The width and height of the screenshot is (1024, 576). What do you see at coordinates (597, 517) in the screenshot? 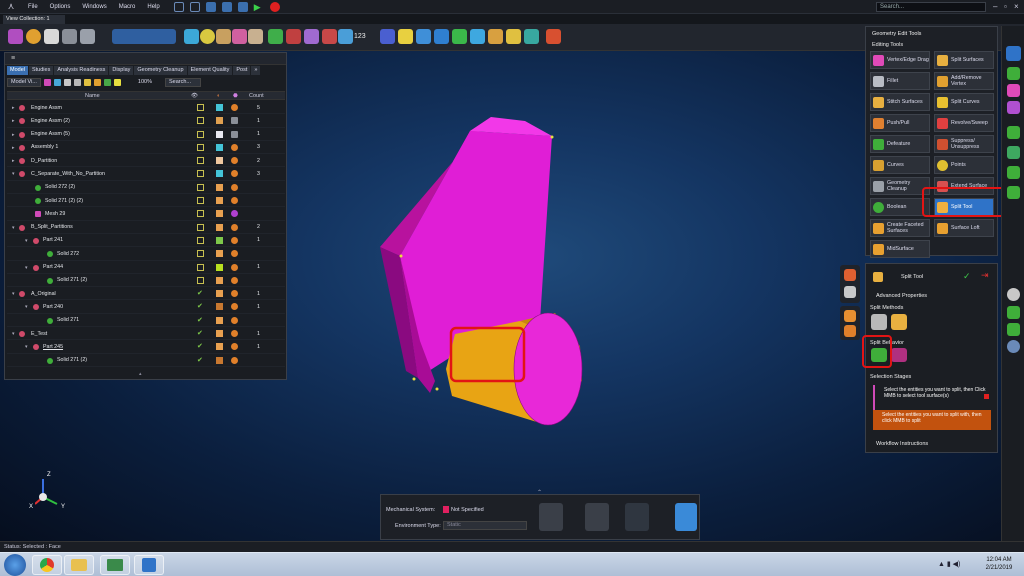
I see `run-study-icon` at bounding box center [597, 517].